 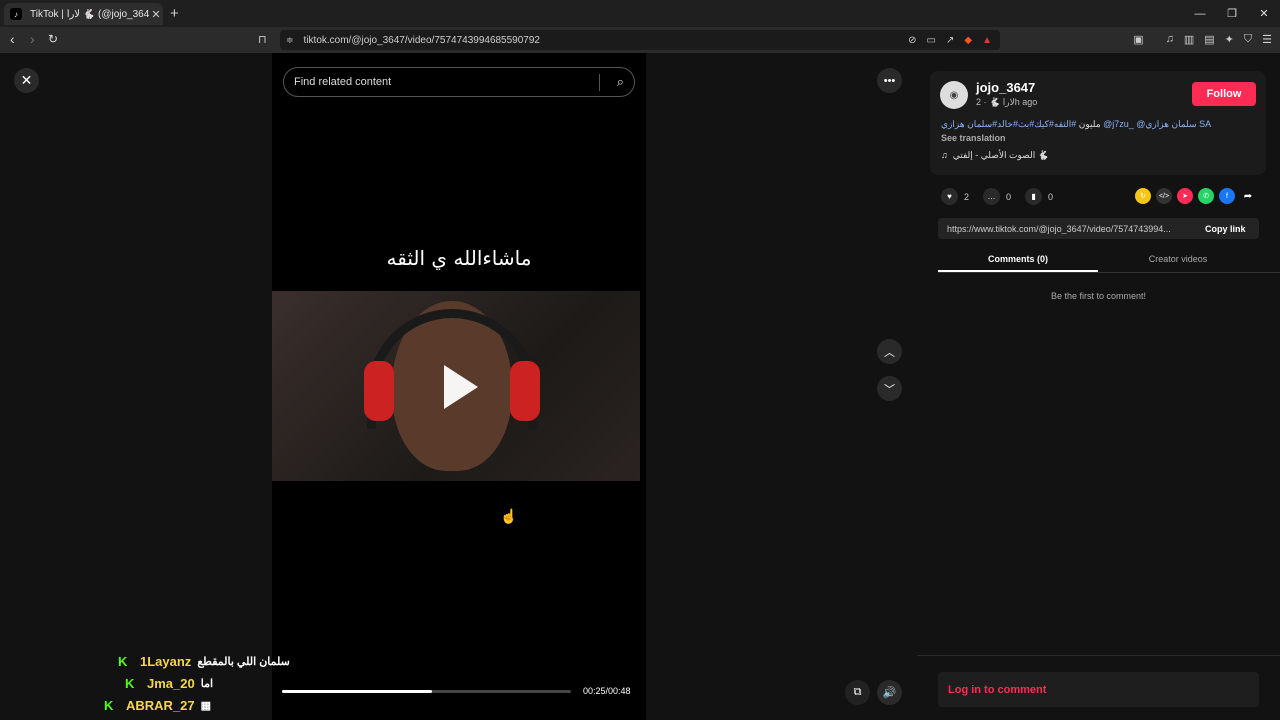 I want to click on shield-icon: ◆, so click(x=968, y=40).